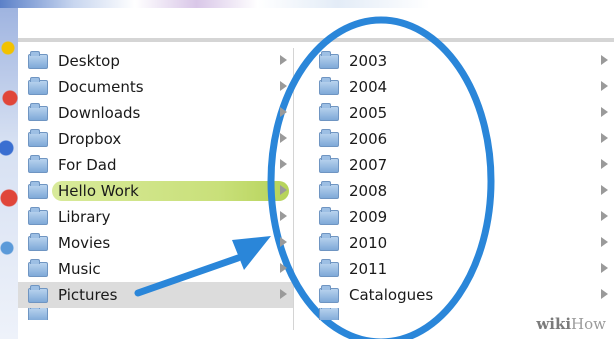 The width and height of the screenshot is (614, 339). Describe the element at coordinates (9, 173) in the screenshot. I see `background-decoration-left` at that location.